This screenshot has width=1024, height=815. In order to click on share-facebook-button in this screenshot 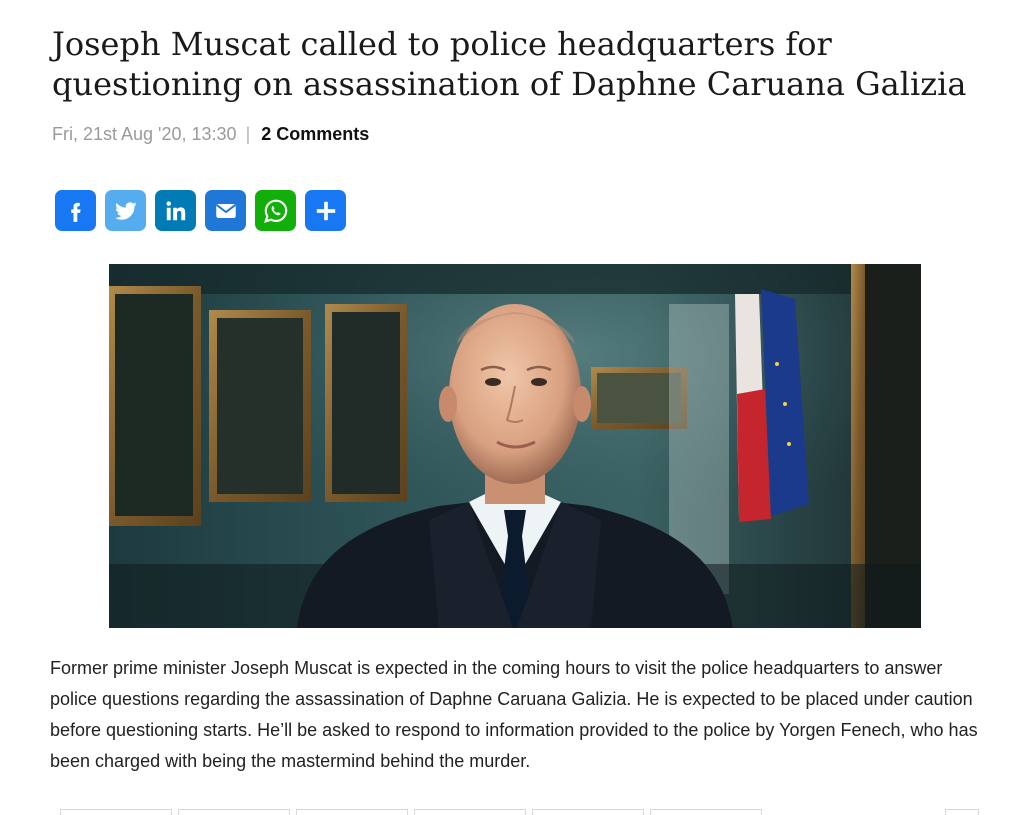, I will do `click(75, 210)`.